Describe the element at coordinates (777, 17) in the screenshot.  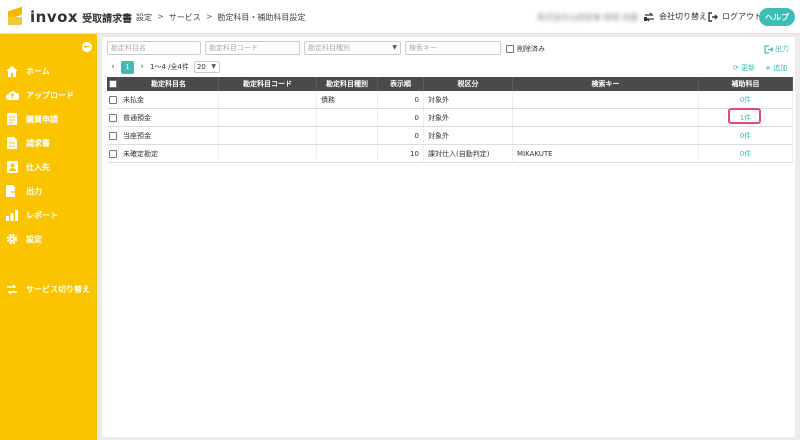
I see `help-button: ヘルプ` at that location.